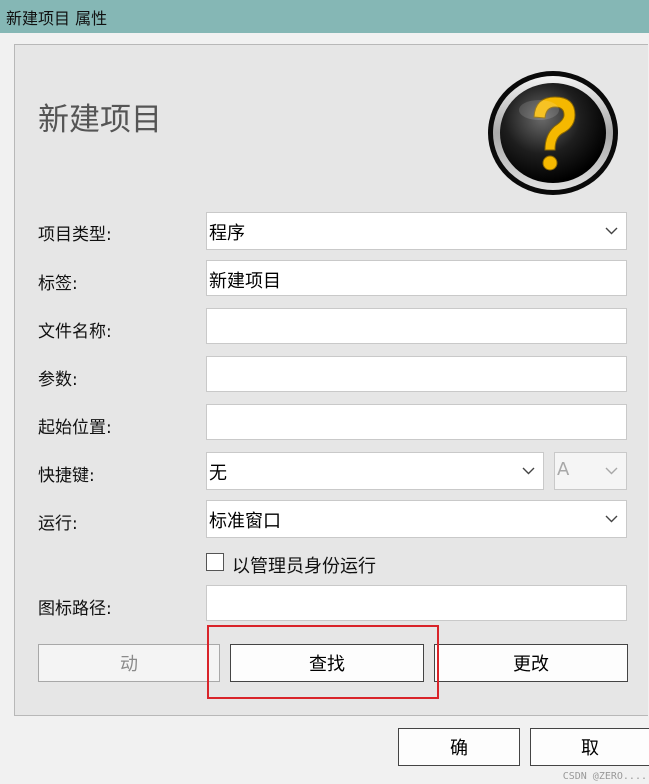 This screenshot has width=649, height=784. I want to click on hotkey-label: 快捷键:, so click(66, 476).